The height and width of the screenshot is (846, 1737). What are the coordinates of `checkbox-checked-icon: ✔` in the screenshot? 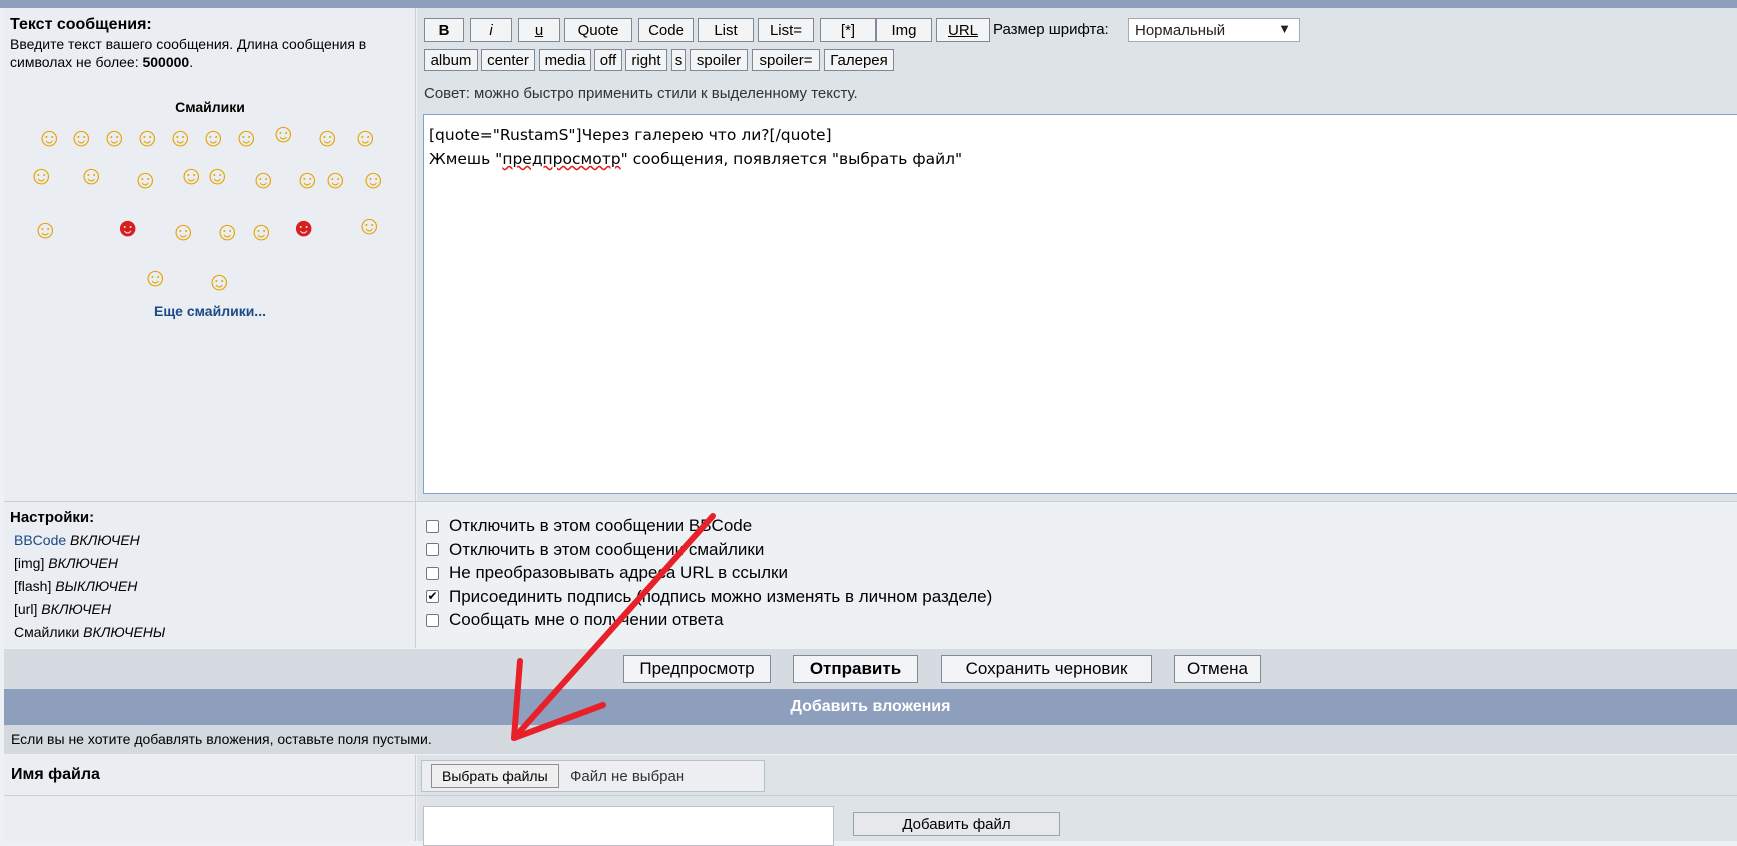 It's located at (432, 596).